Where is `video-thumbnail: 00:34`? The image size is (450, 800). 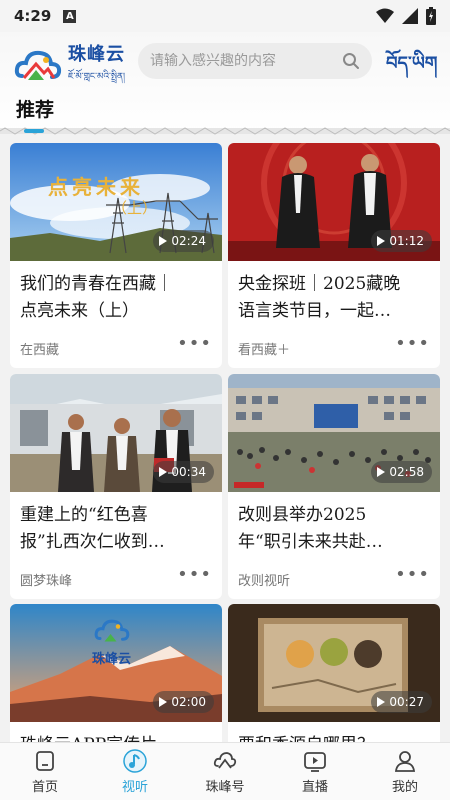
video-thumbnail: 00:34 is located at coordinates (116, 433).